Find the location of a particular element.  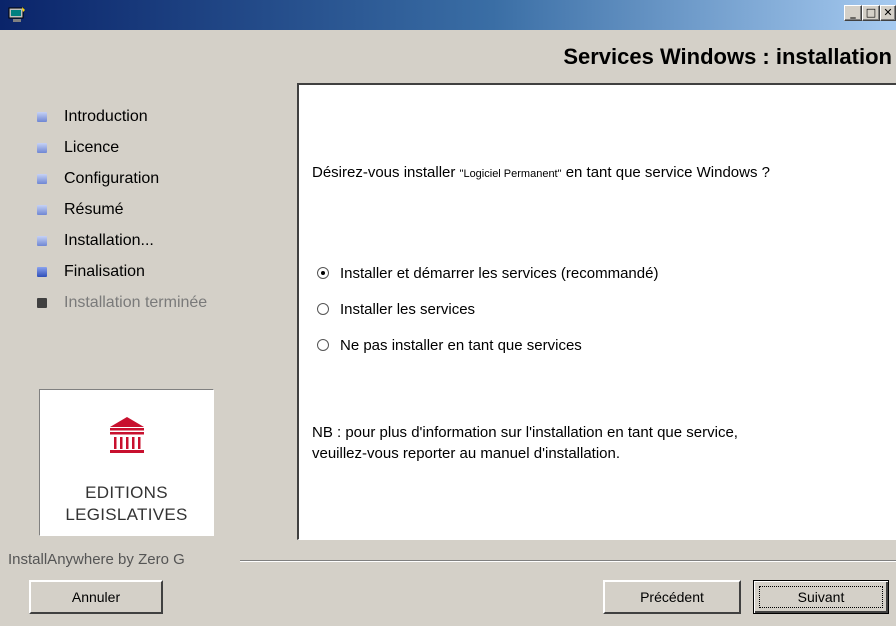

step-item-resume: Résumé is located at coordinates (122, 209).